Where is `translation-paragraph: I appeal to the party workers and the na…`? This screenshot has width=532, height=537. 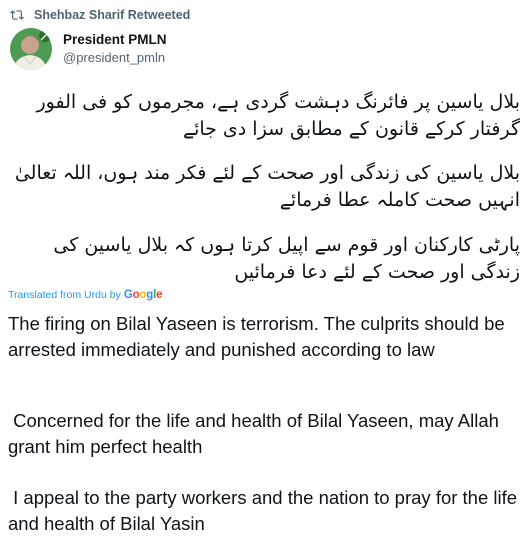
translation-paragraph: I appeal to the party workers and the na… is located at coordinates (265, 510).